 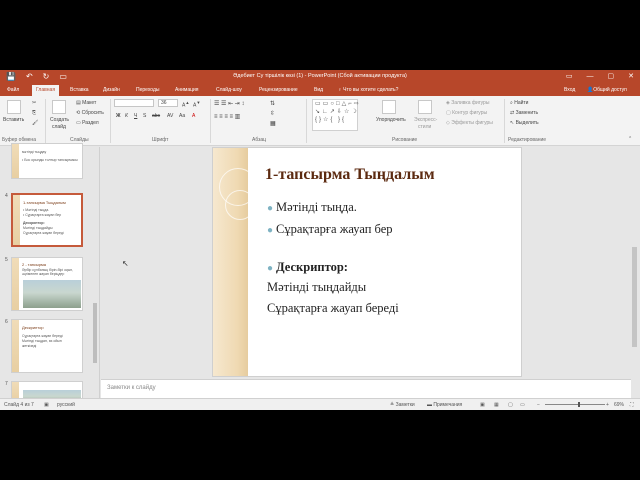 I want to click on new-slide-label-1: Создать, so click(x=59, y=120).